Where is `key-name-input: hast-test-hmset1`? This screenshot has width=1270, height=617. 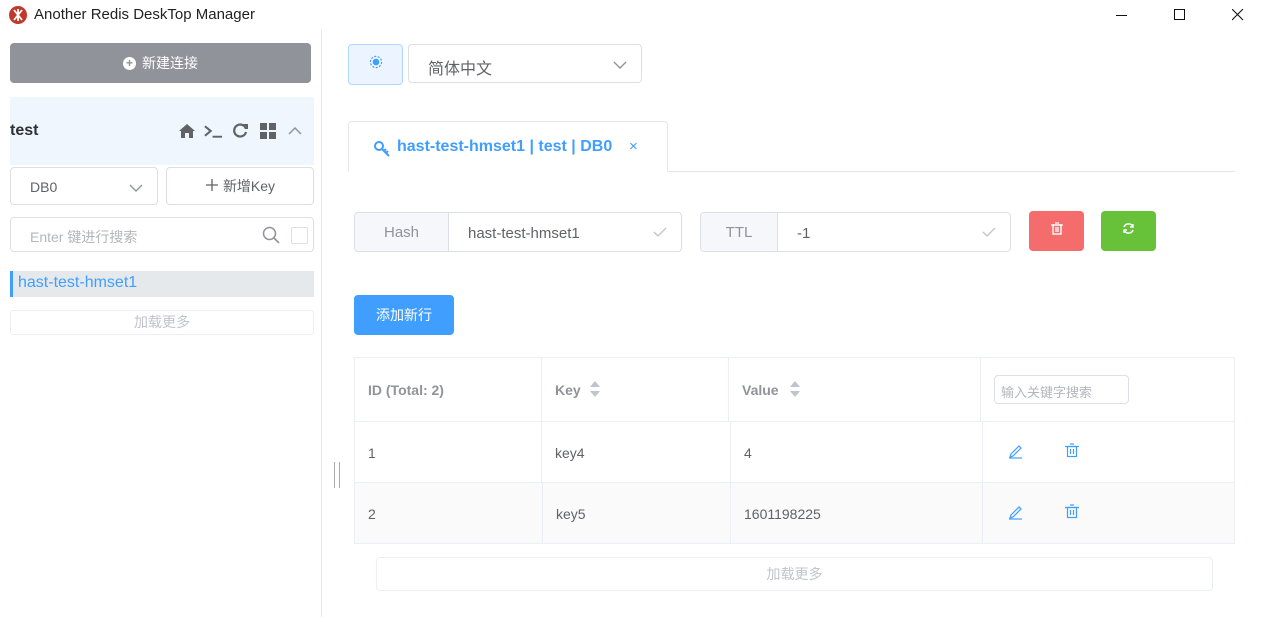
key-name-input: hast-test-hmset1 is located at coordinates (524, 233).